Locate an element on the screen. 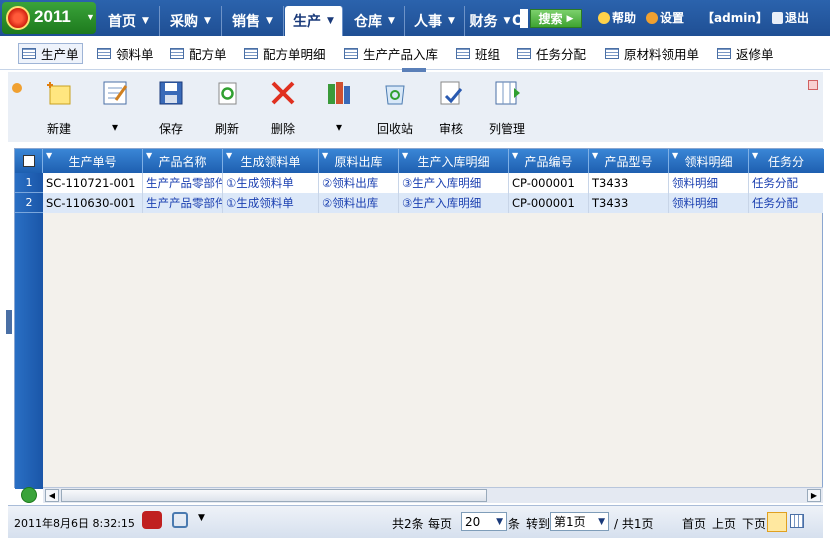 Image resolution: width=830 pixels, height=540 pixels. scroll-left-icon: ◀ is located at coordinates (52, 495).